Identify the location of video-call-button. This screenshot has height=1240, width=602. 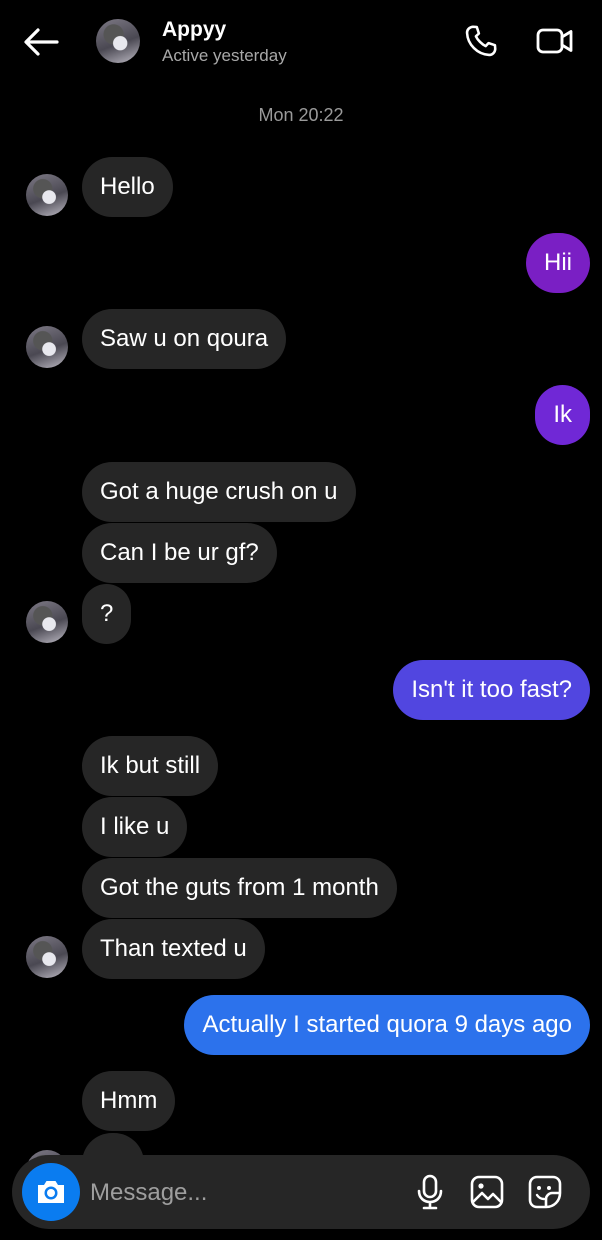
(555, 41).